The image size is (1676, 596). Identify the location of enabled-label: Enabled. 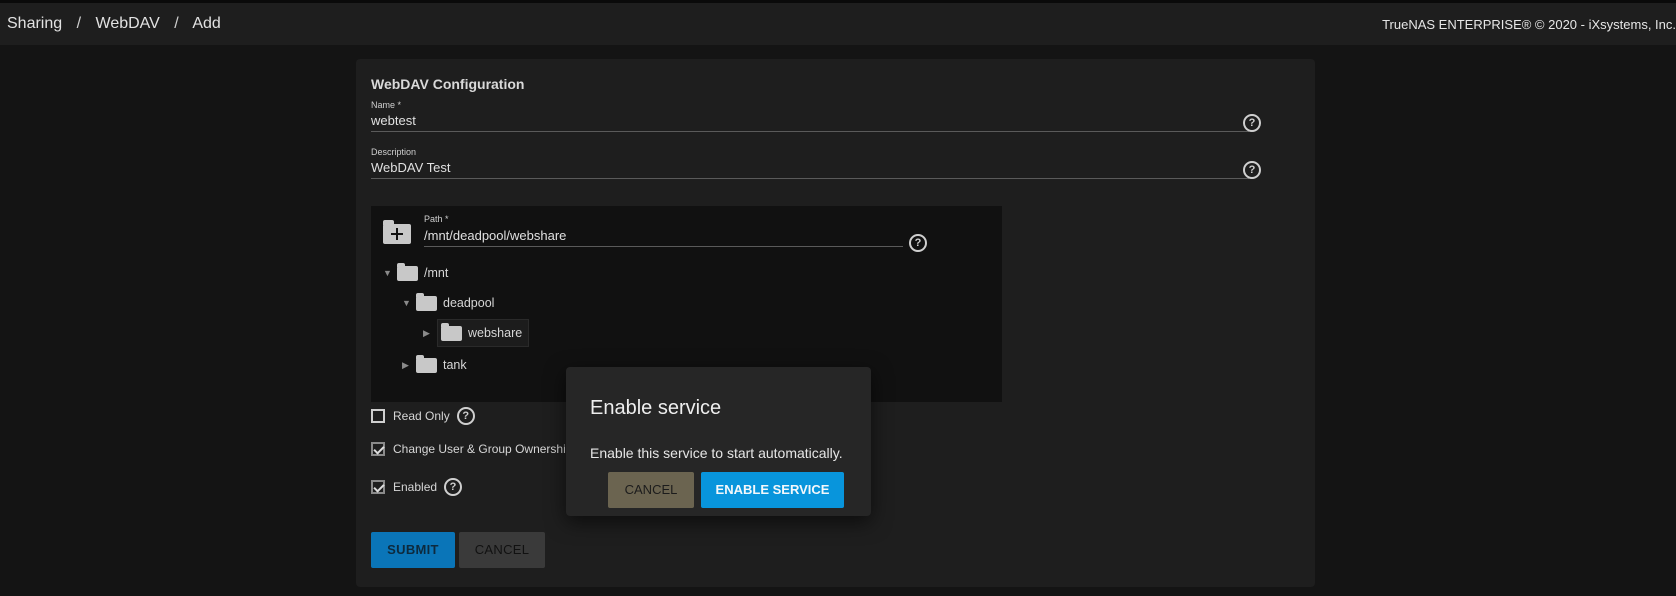
(415, 487).